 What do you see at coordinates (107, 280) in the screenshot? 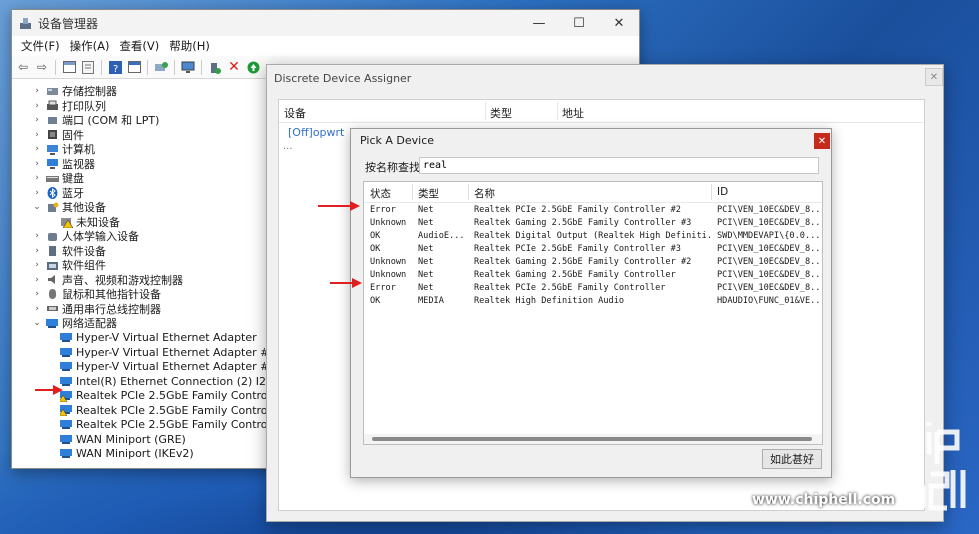
I see `tree-item: › 声音、视频和游戏控制器` at bounding box center [107, 280].